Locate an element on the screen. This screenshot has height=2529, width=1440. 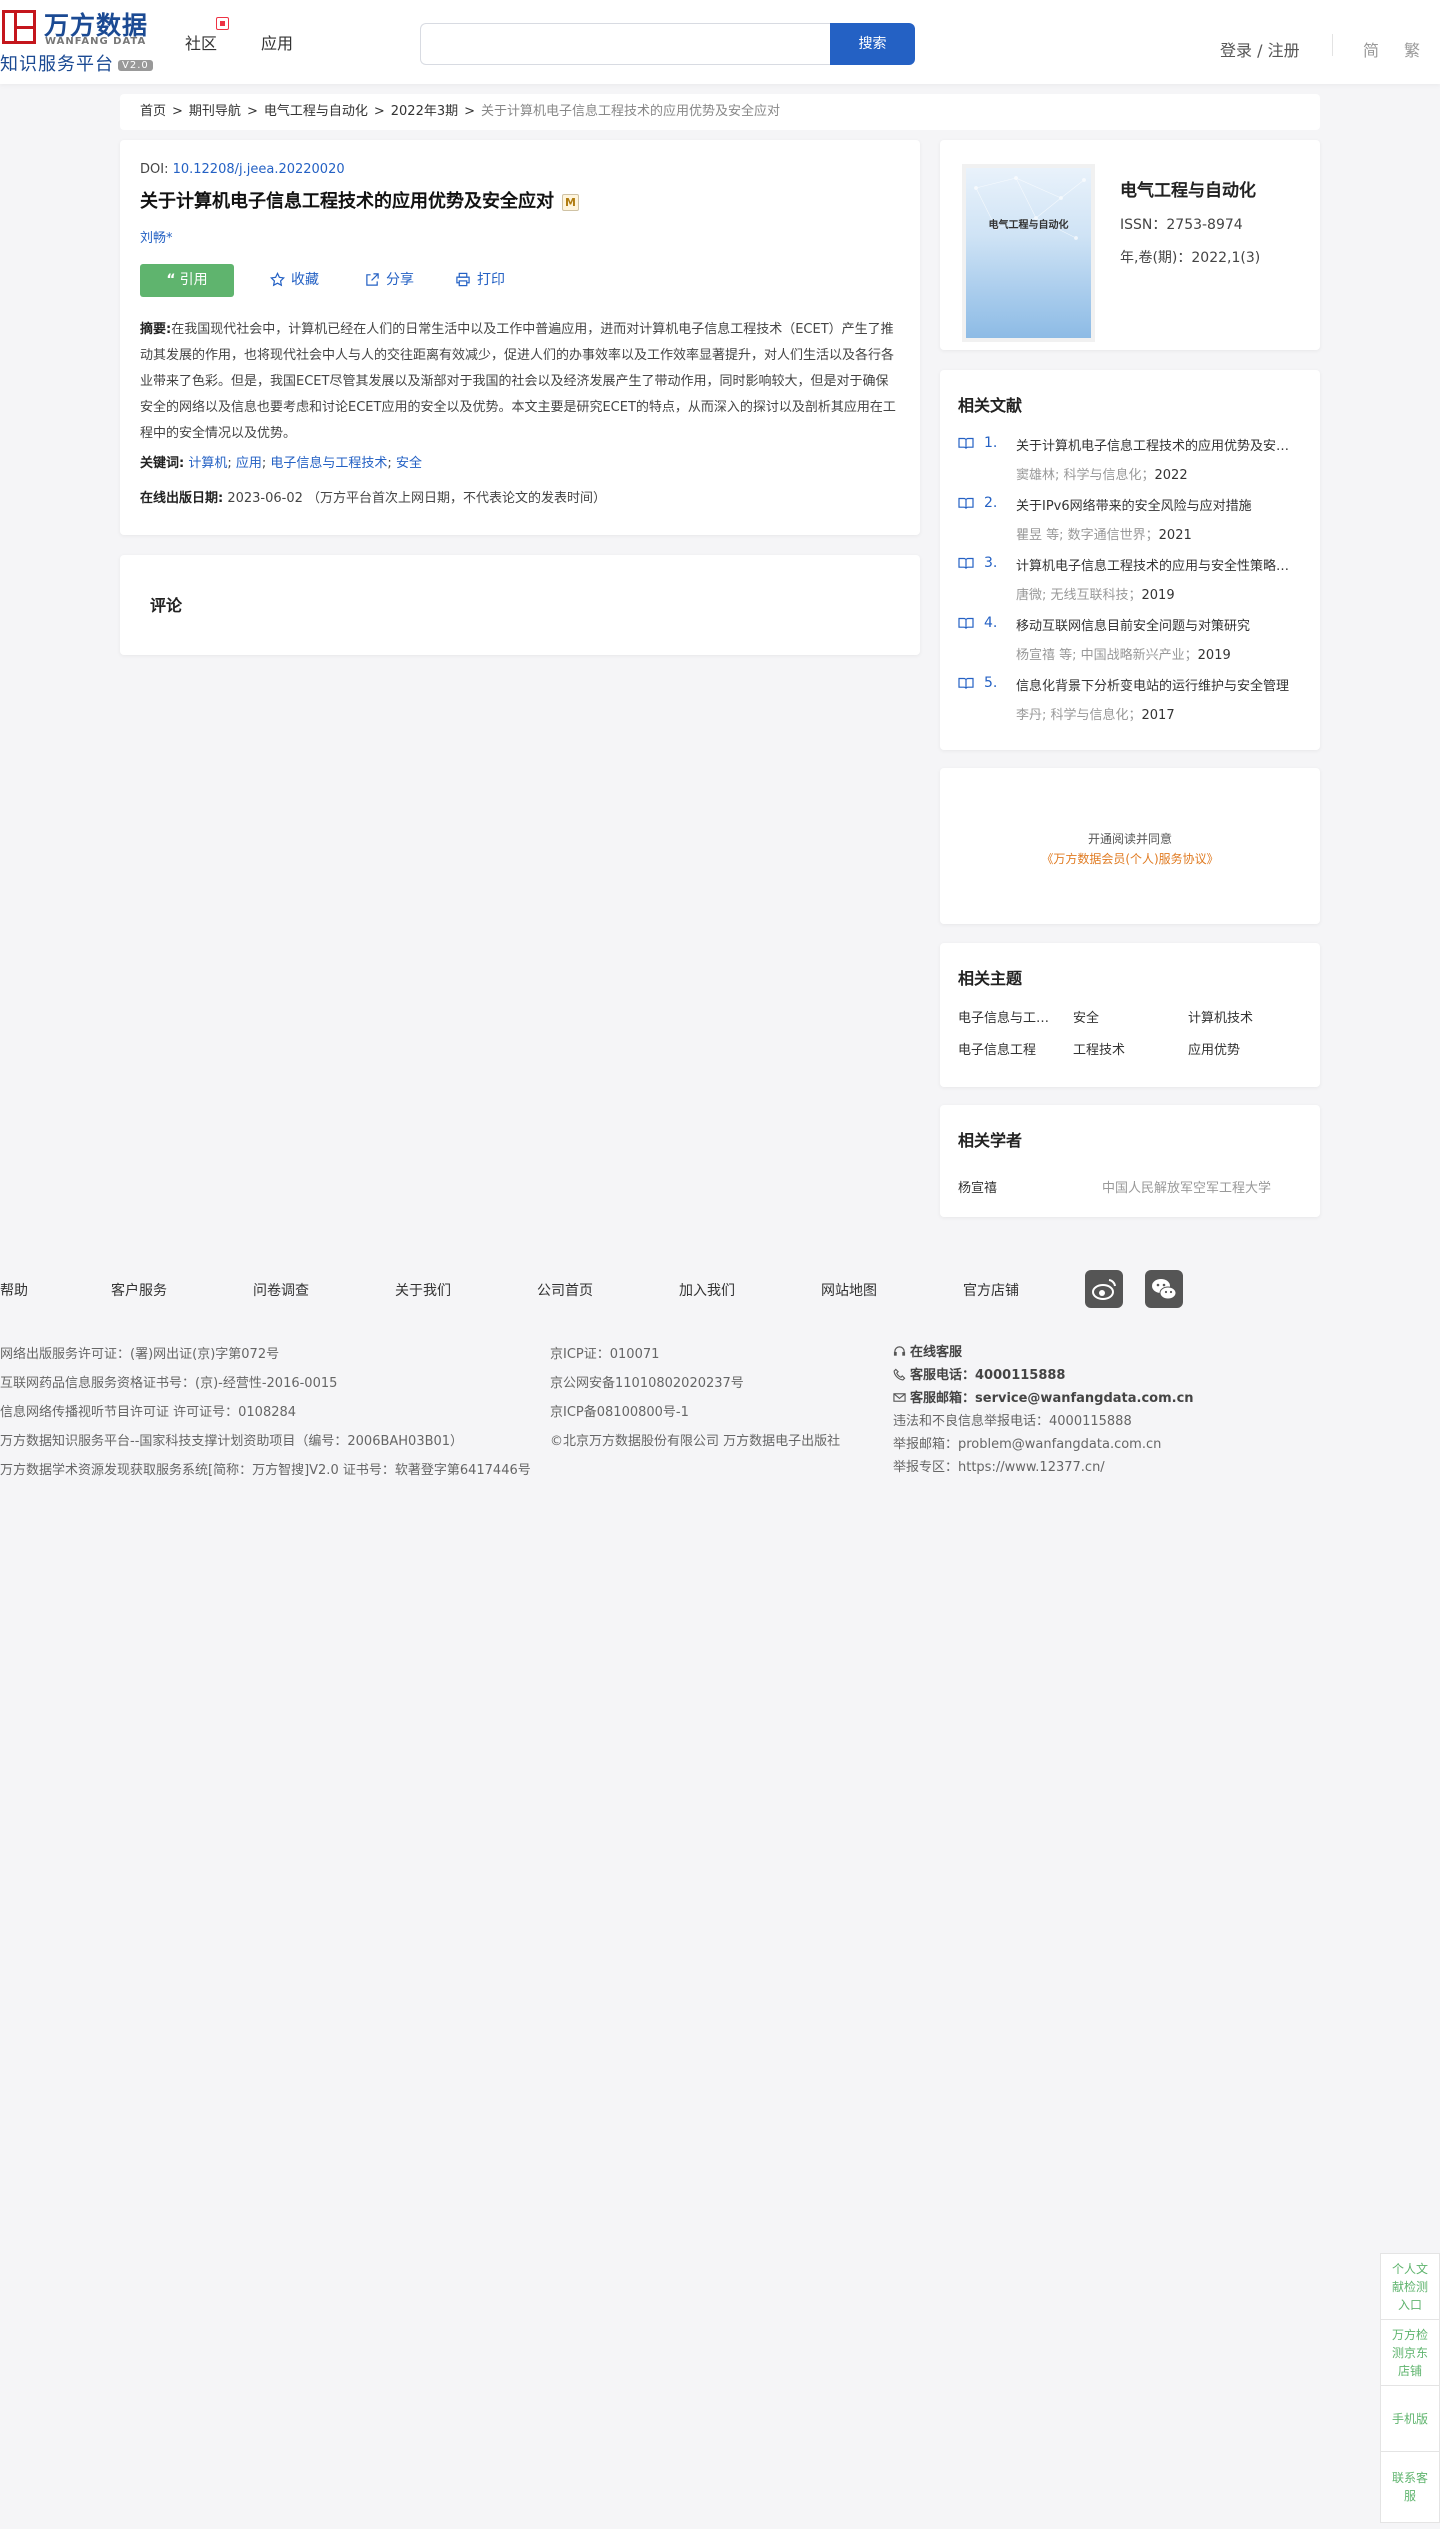
breadcrumb-home: 首页 is located at coordinates (153, 111).